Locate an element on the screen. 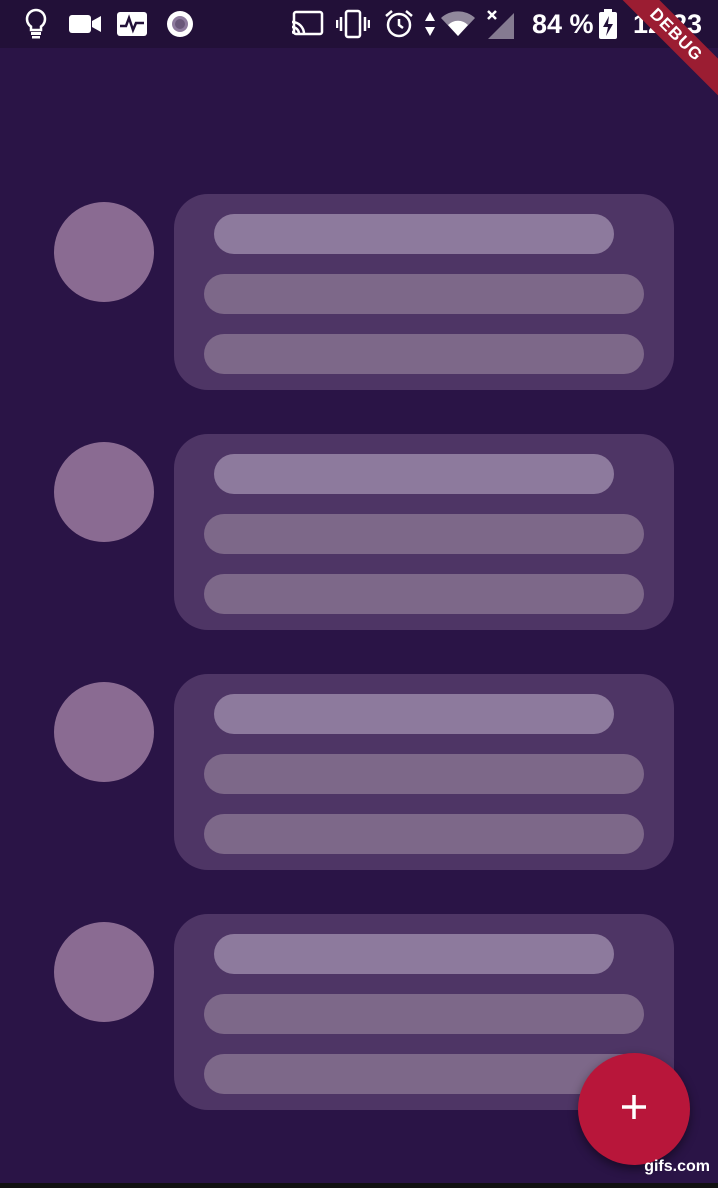  record-icon is located at coordinates (180, 24).